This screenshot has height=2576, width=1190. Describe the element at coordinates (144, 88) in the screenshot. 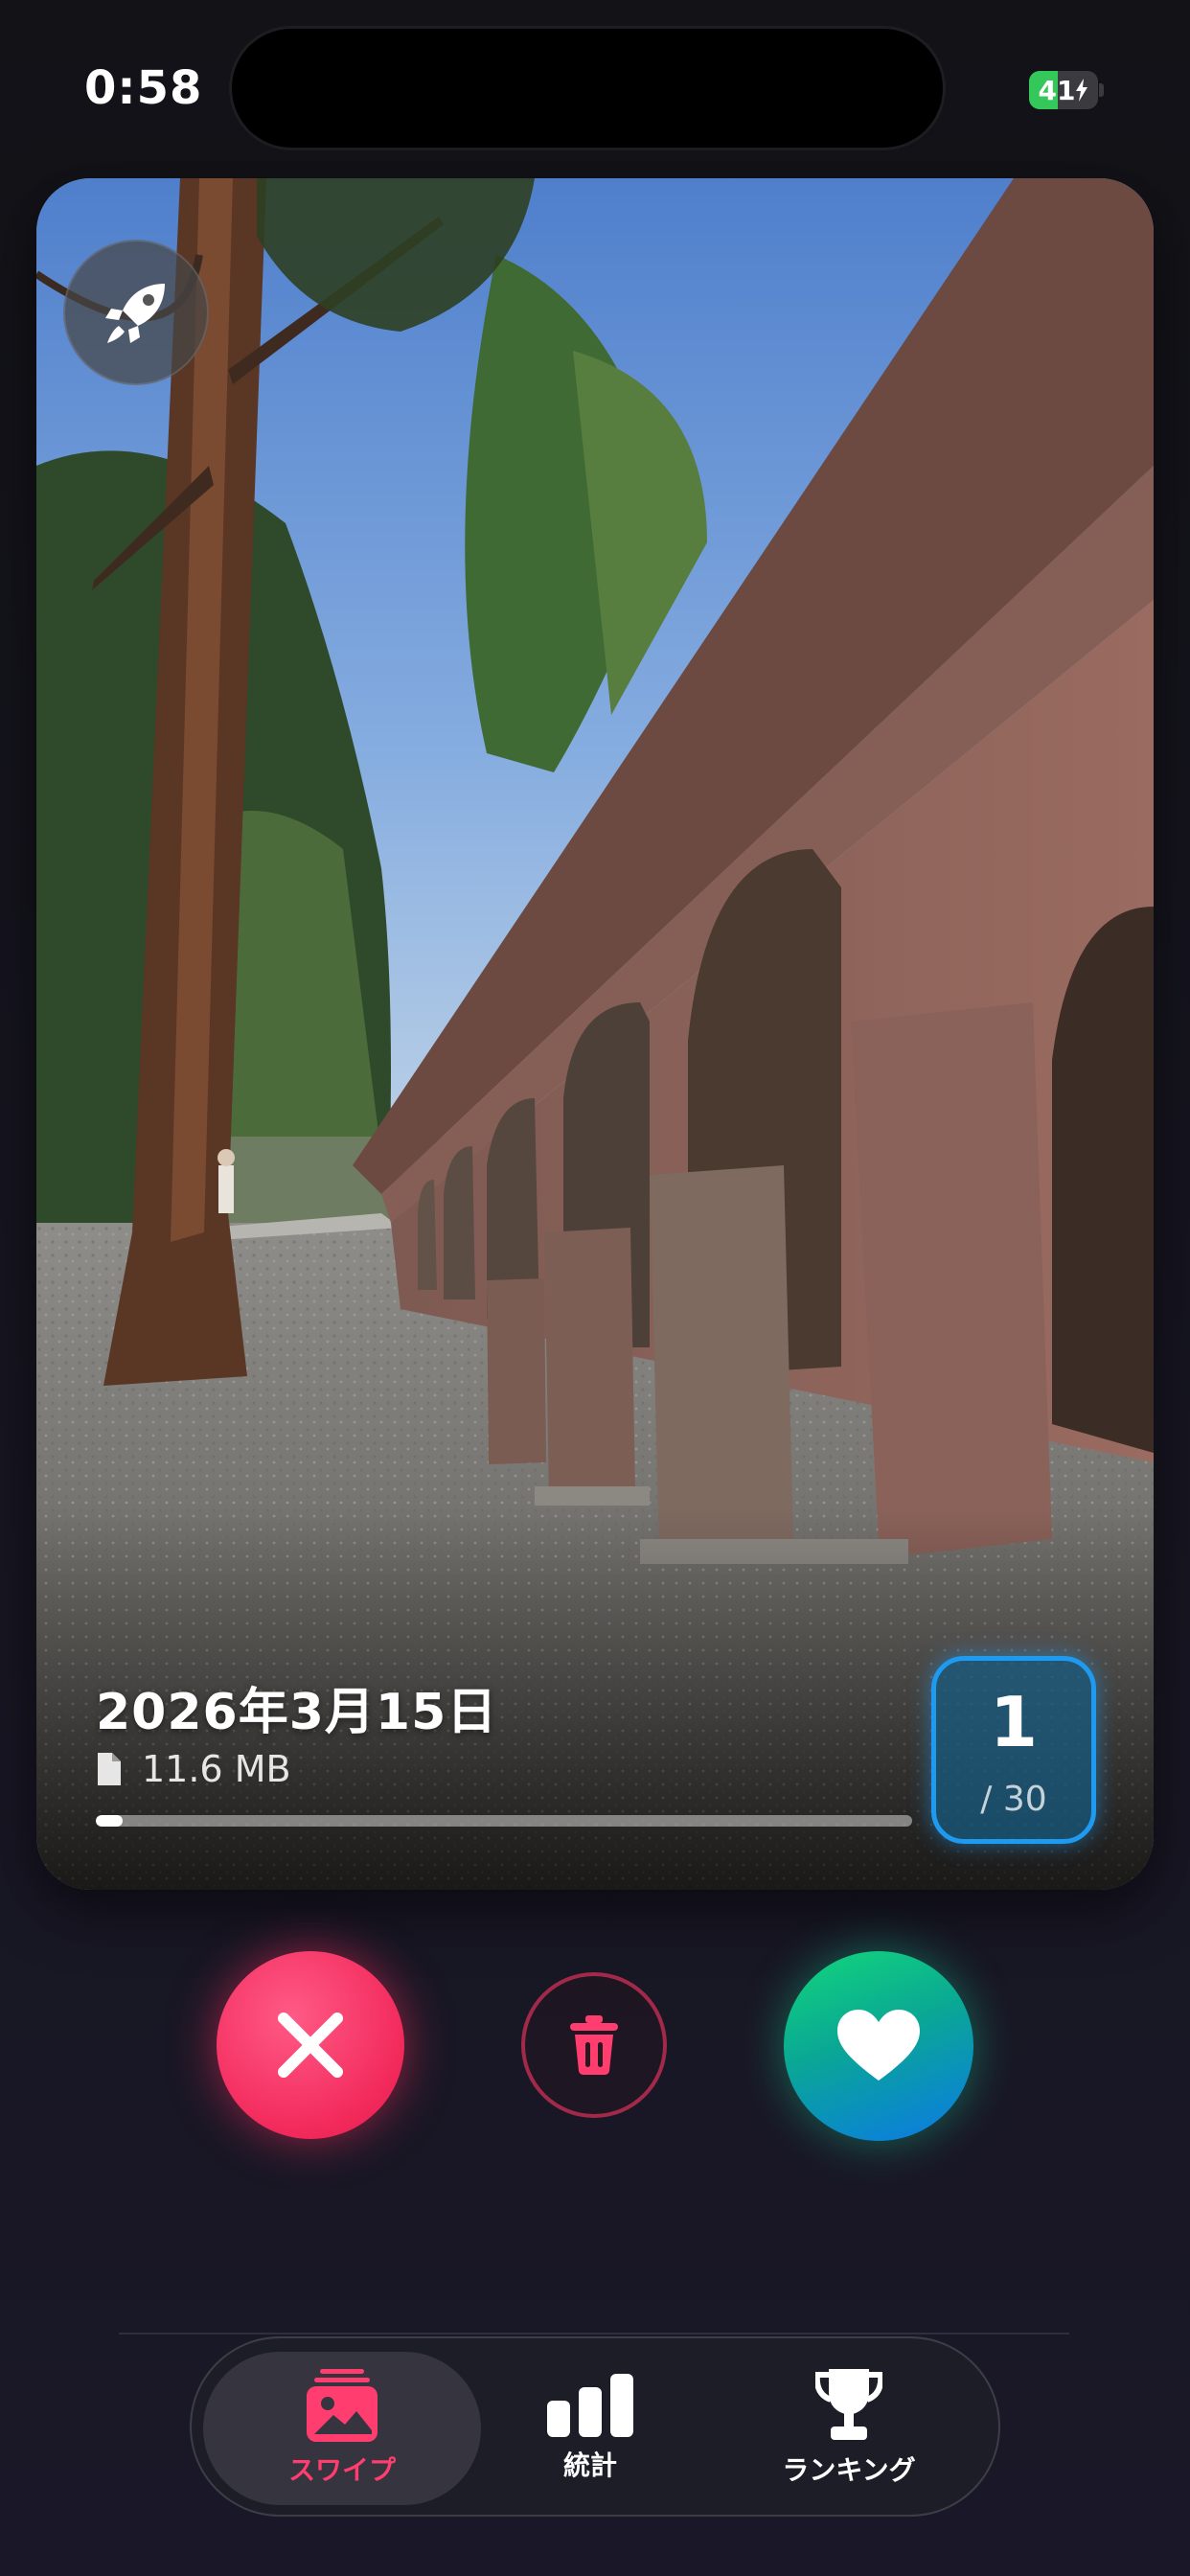

I see `status-time: 0:58` at that location.